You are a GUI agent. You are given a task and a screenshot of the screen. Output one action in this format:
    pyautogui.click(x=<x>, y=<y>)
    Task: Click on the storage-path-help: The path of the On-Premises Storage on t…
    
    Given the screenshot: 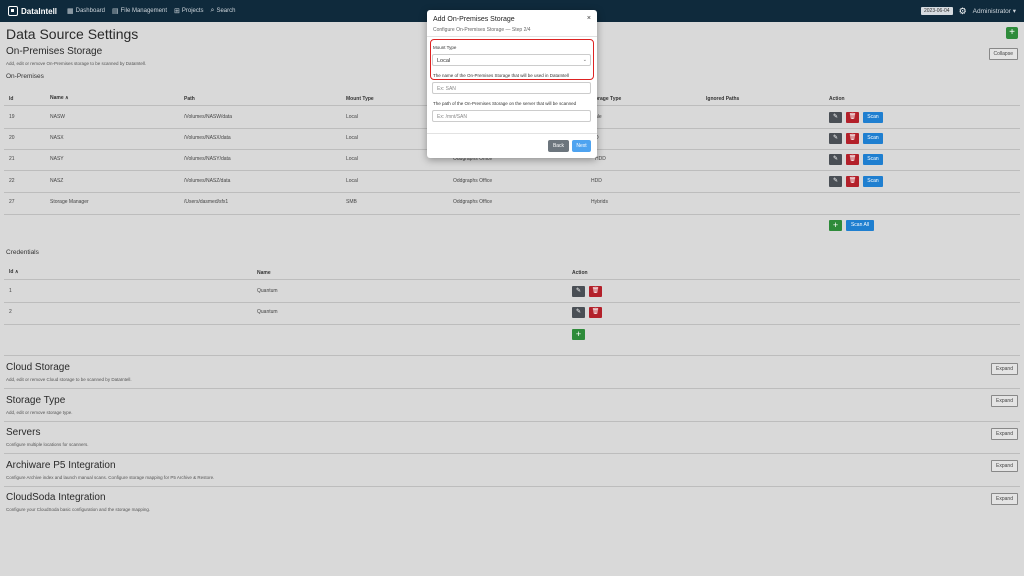 What is the action you would take?
    pyautogui.click(x=505, y=103)
    